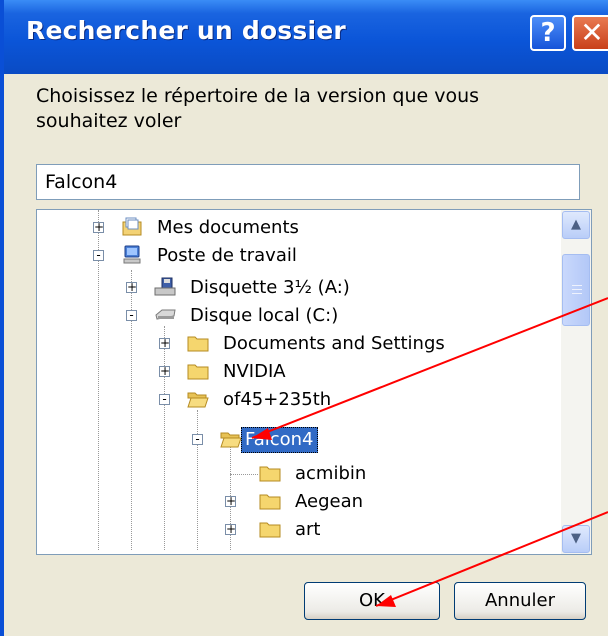  What do you see at coordinates (165, 314) in the screenshot?
I see `hard-drive-icon` at bounding box center [165, 314].